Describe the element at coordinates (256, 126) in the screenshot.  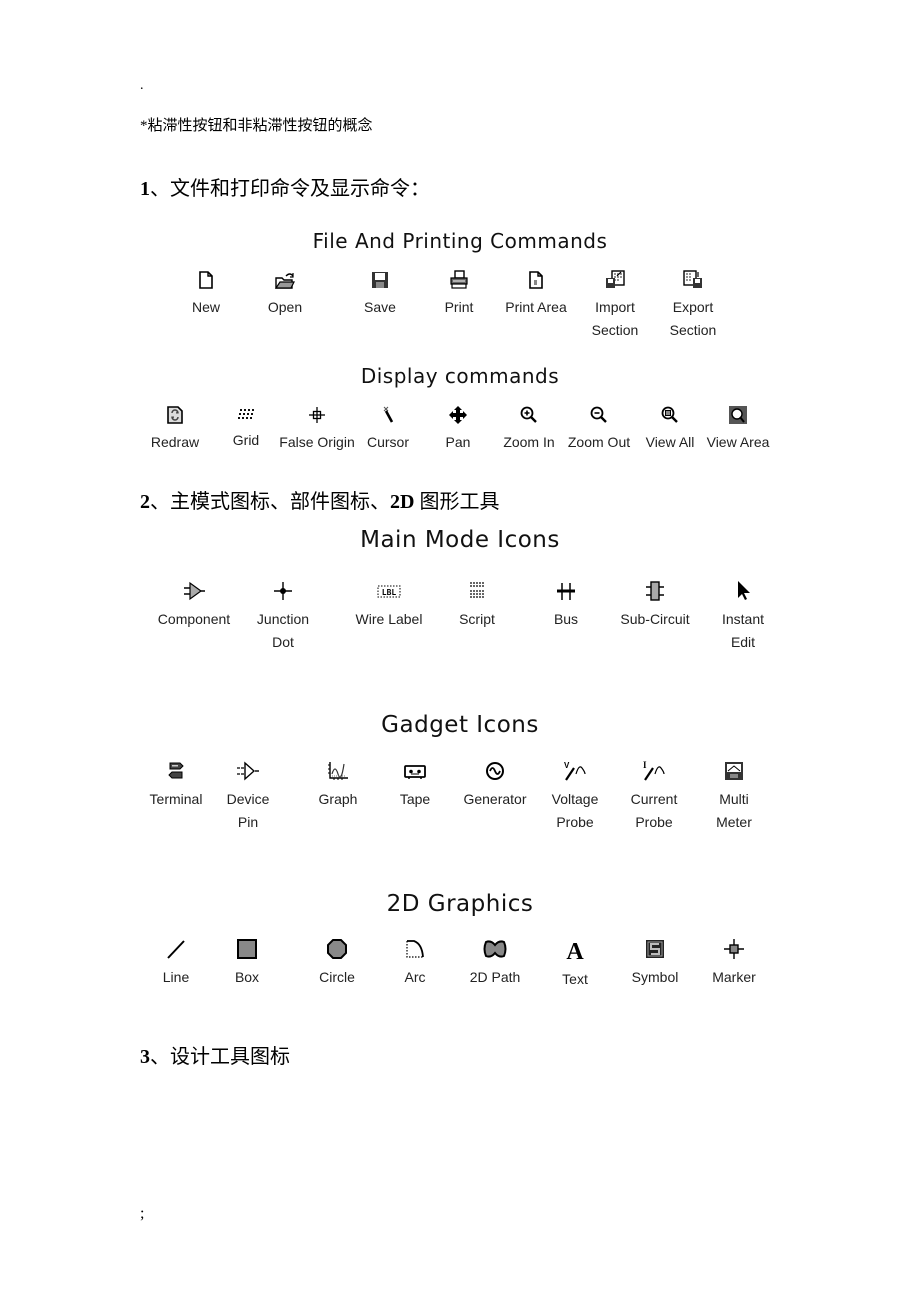
I see `note-text: *粘滞性按钮和非粘滞性按钮的概念` at that location.